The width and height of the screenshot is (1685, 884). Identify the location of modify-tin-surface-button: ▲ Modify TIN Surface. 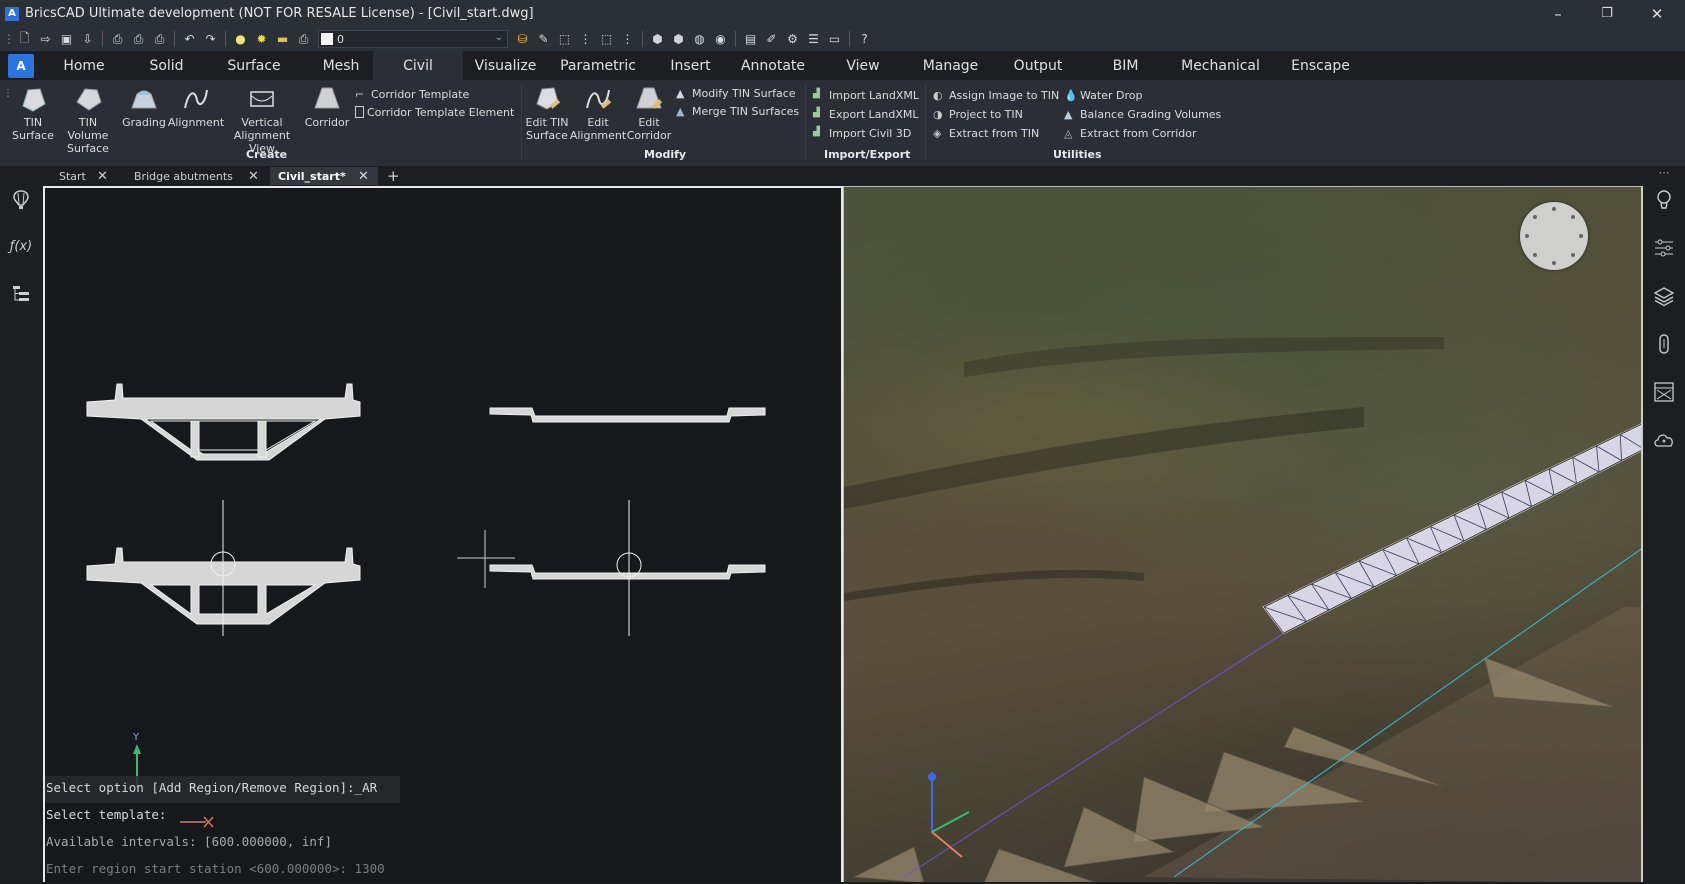
(736, 93).